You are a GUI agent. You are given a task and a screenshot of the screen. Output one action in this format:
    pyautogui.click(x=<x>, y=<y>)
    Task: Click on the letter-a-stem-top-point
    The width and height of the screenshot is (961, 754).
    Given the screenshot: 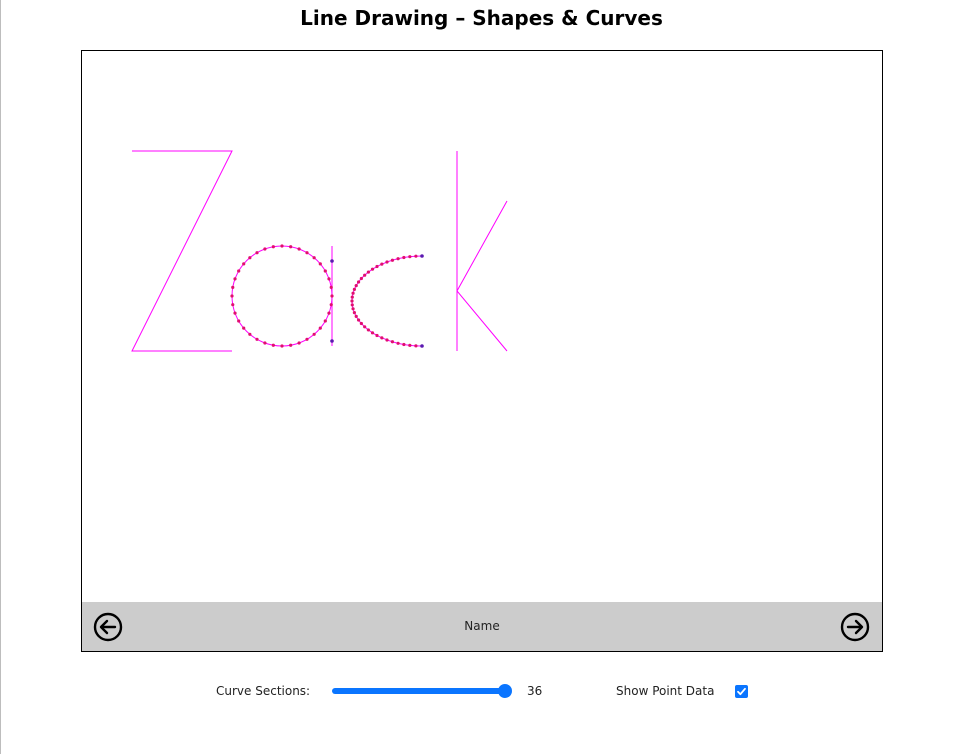 What is the action you would take?
    pyautogui.click(x=332, y=261)
    